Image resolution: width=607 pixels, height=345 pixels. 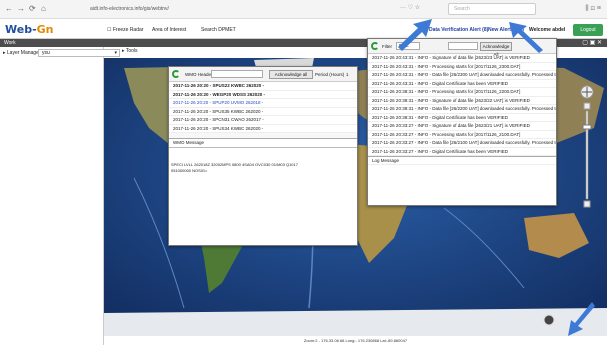 What do you see at coordinates (593, 9) in the screenshot?
I see `browser-menu-icons: ⫼ ⊡ ≡` at bounding box center [593, 9].